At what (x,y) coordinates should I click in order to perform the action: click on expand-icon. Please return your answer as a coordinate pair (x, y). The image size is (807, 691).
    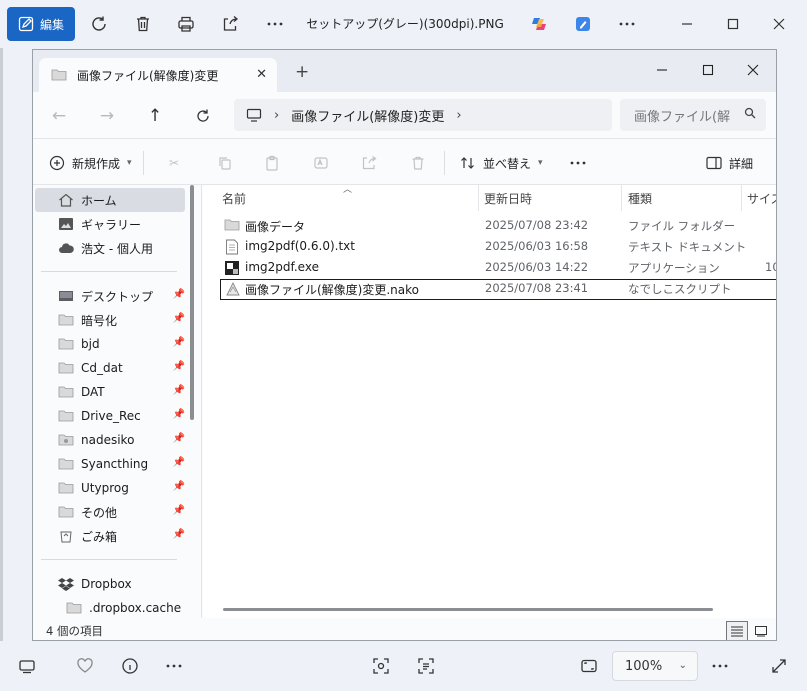
    Looking at the image, I should click on (779, 666).